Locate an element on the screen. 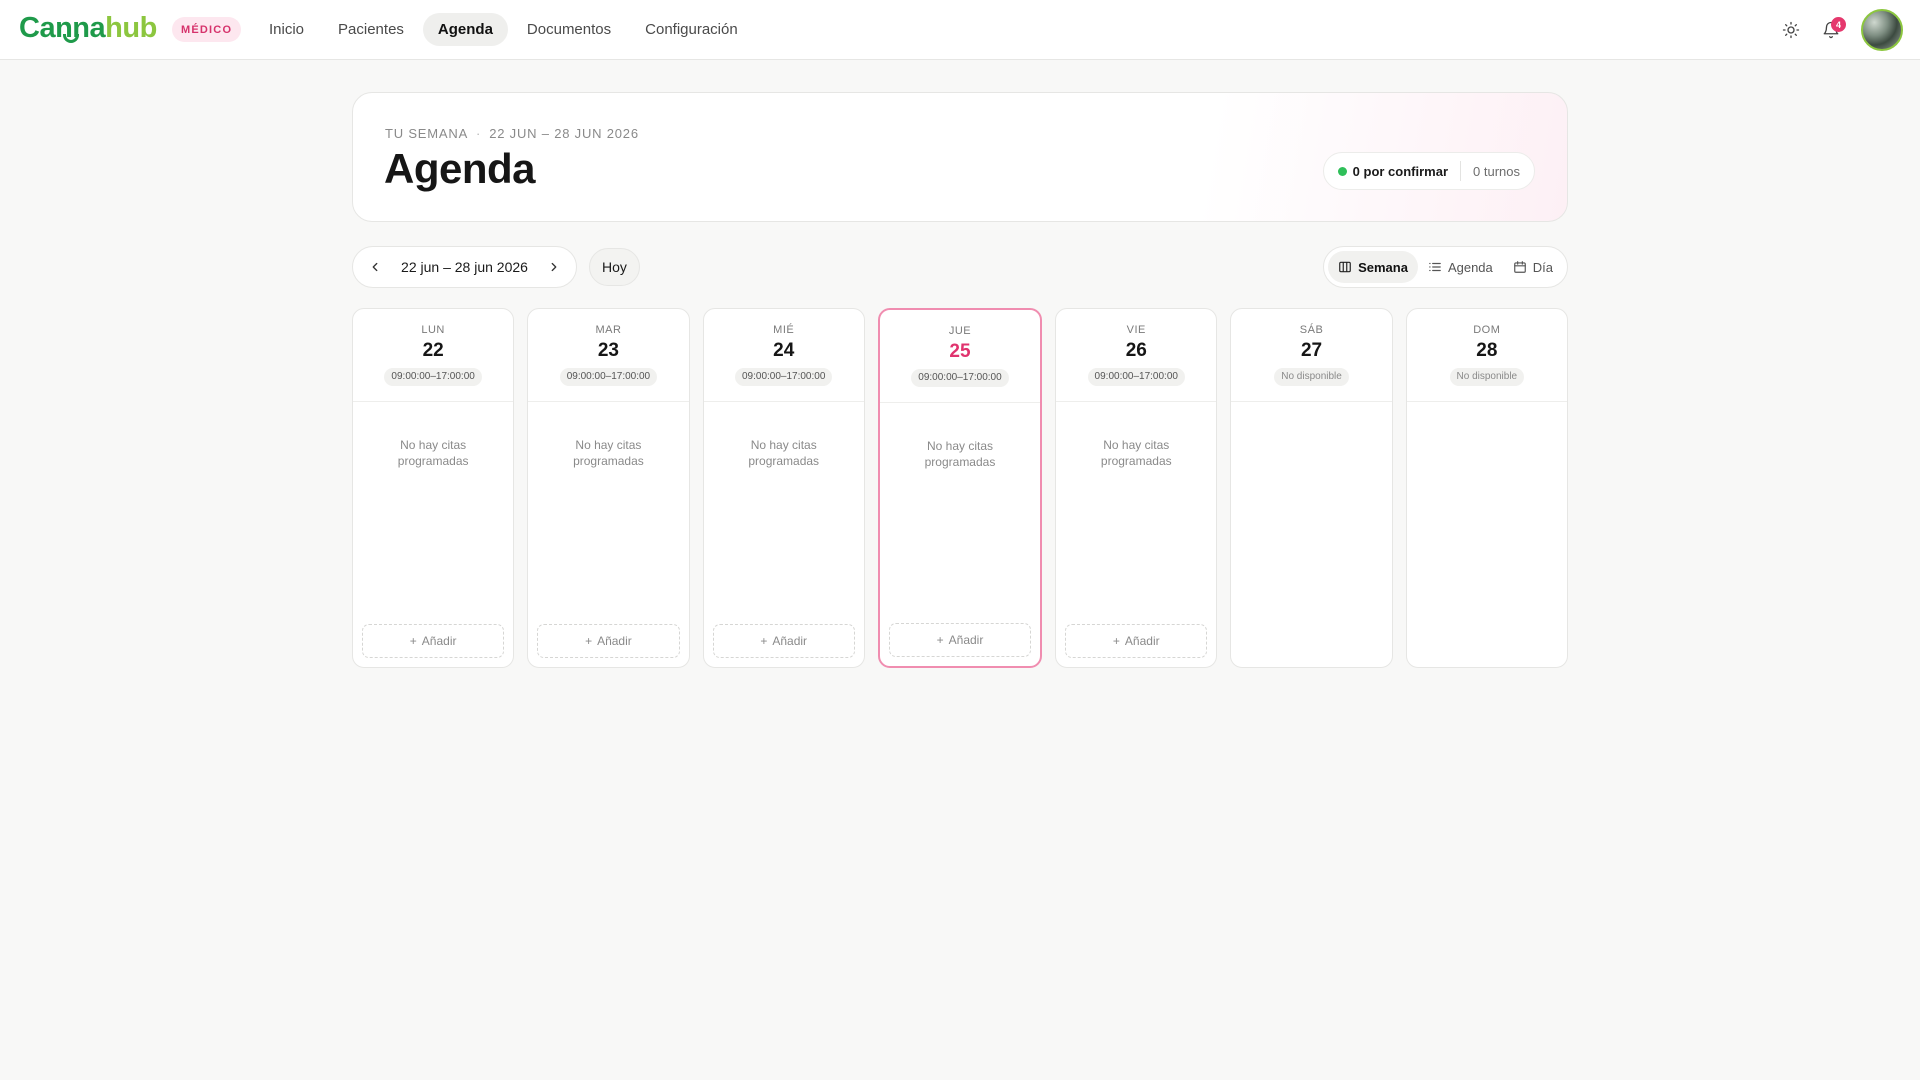 This screenshot has height=1080, width=1920. nav-item-pacientes: Pacientes is located at coordinates (371, 29).